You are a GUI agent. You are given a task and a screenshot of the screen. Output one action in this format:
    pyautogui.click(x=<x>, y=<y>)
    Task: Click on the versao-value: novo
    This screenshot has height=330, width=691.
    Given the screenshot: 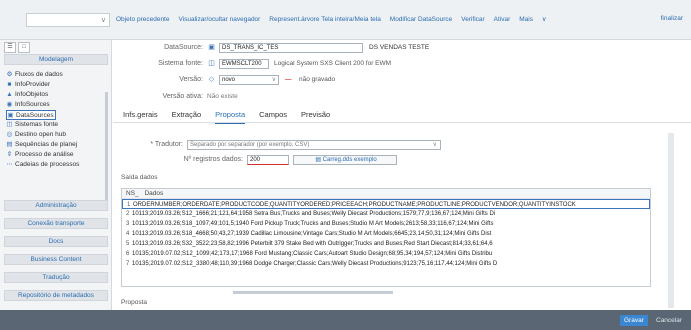 What is the action you would take?
    pyautogui.click(x=229, y=80)
    